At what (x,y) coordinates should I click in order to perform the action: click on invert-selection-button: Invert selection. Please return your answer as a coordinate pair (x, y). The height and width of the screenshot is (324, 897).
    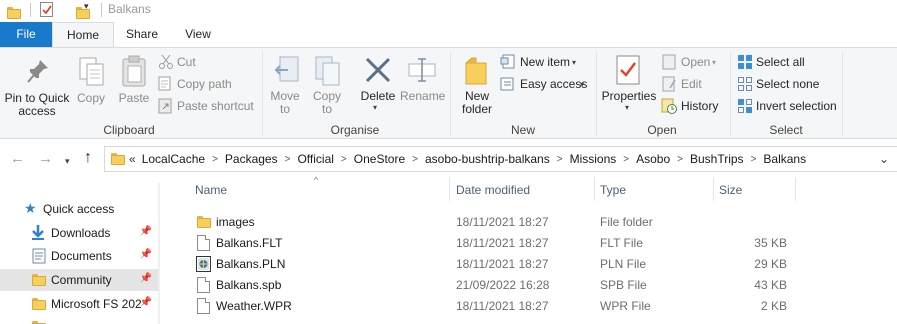
    Looking at the image, I should click on (796, 106).